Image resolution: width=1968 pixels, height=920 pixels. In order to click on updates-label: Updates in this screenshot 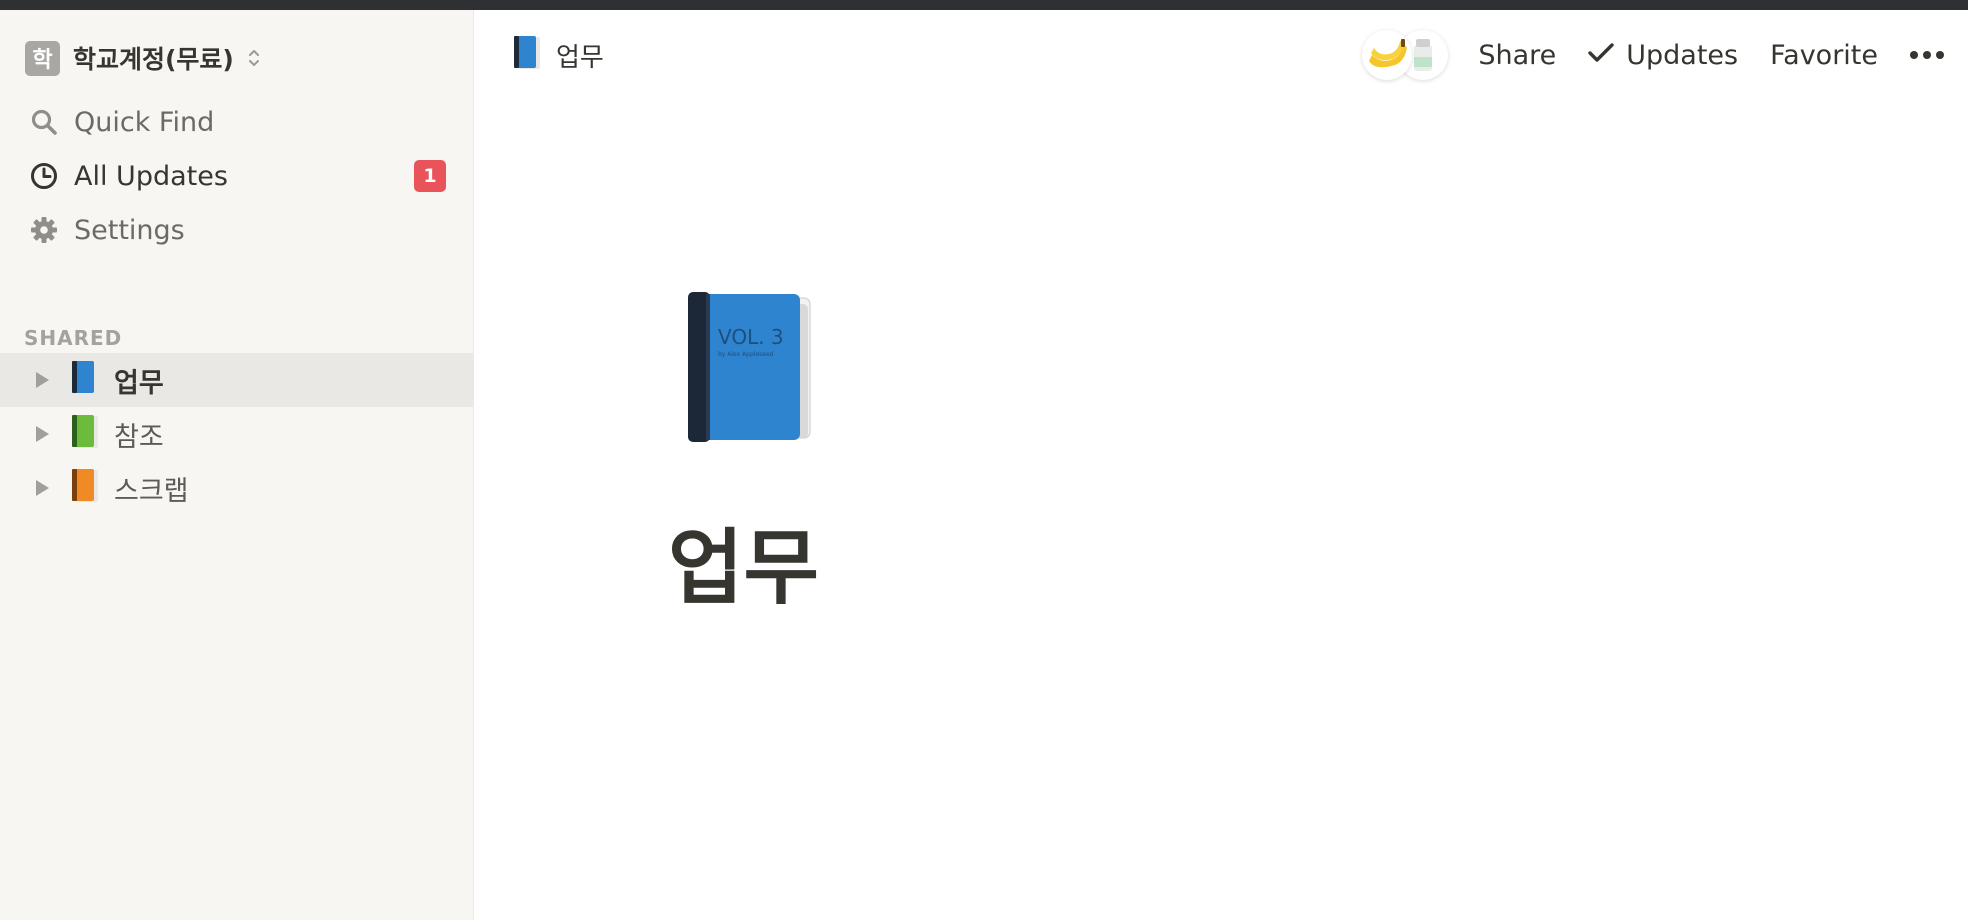, I will do `click(1682, 55)`.